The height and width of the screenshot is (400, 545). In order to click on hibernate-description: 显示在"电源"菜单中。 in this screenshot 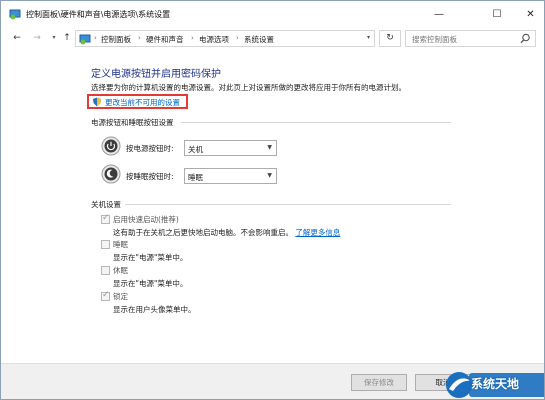, I will do `click(150, 283)`.